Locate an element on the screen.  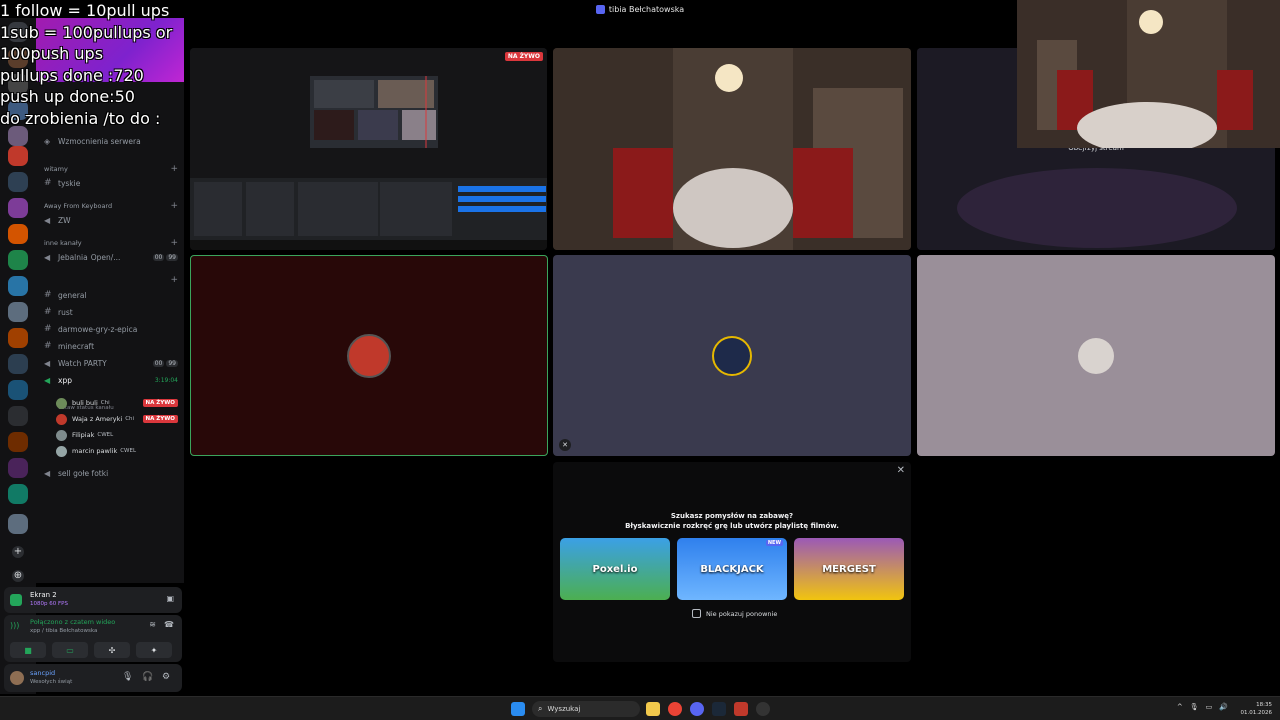
user-status: Wesołych świąt is located at coordinates (51, 682).